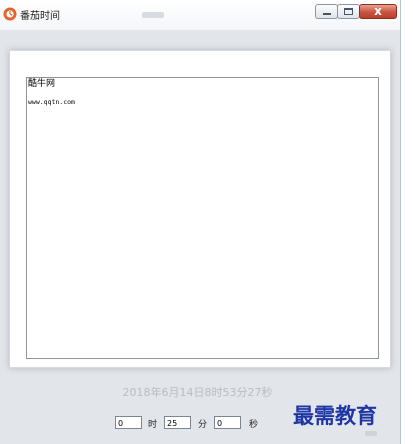 The height and width of the screenshot is (444, 413). Describe the element at coordinates (10, 14) in the screenshot. I see `tomato-app-icon` at that location.